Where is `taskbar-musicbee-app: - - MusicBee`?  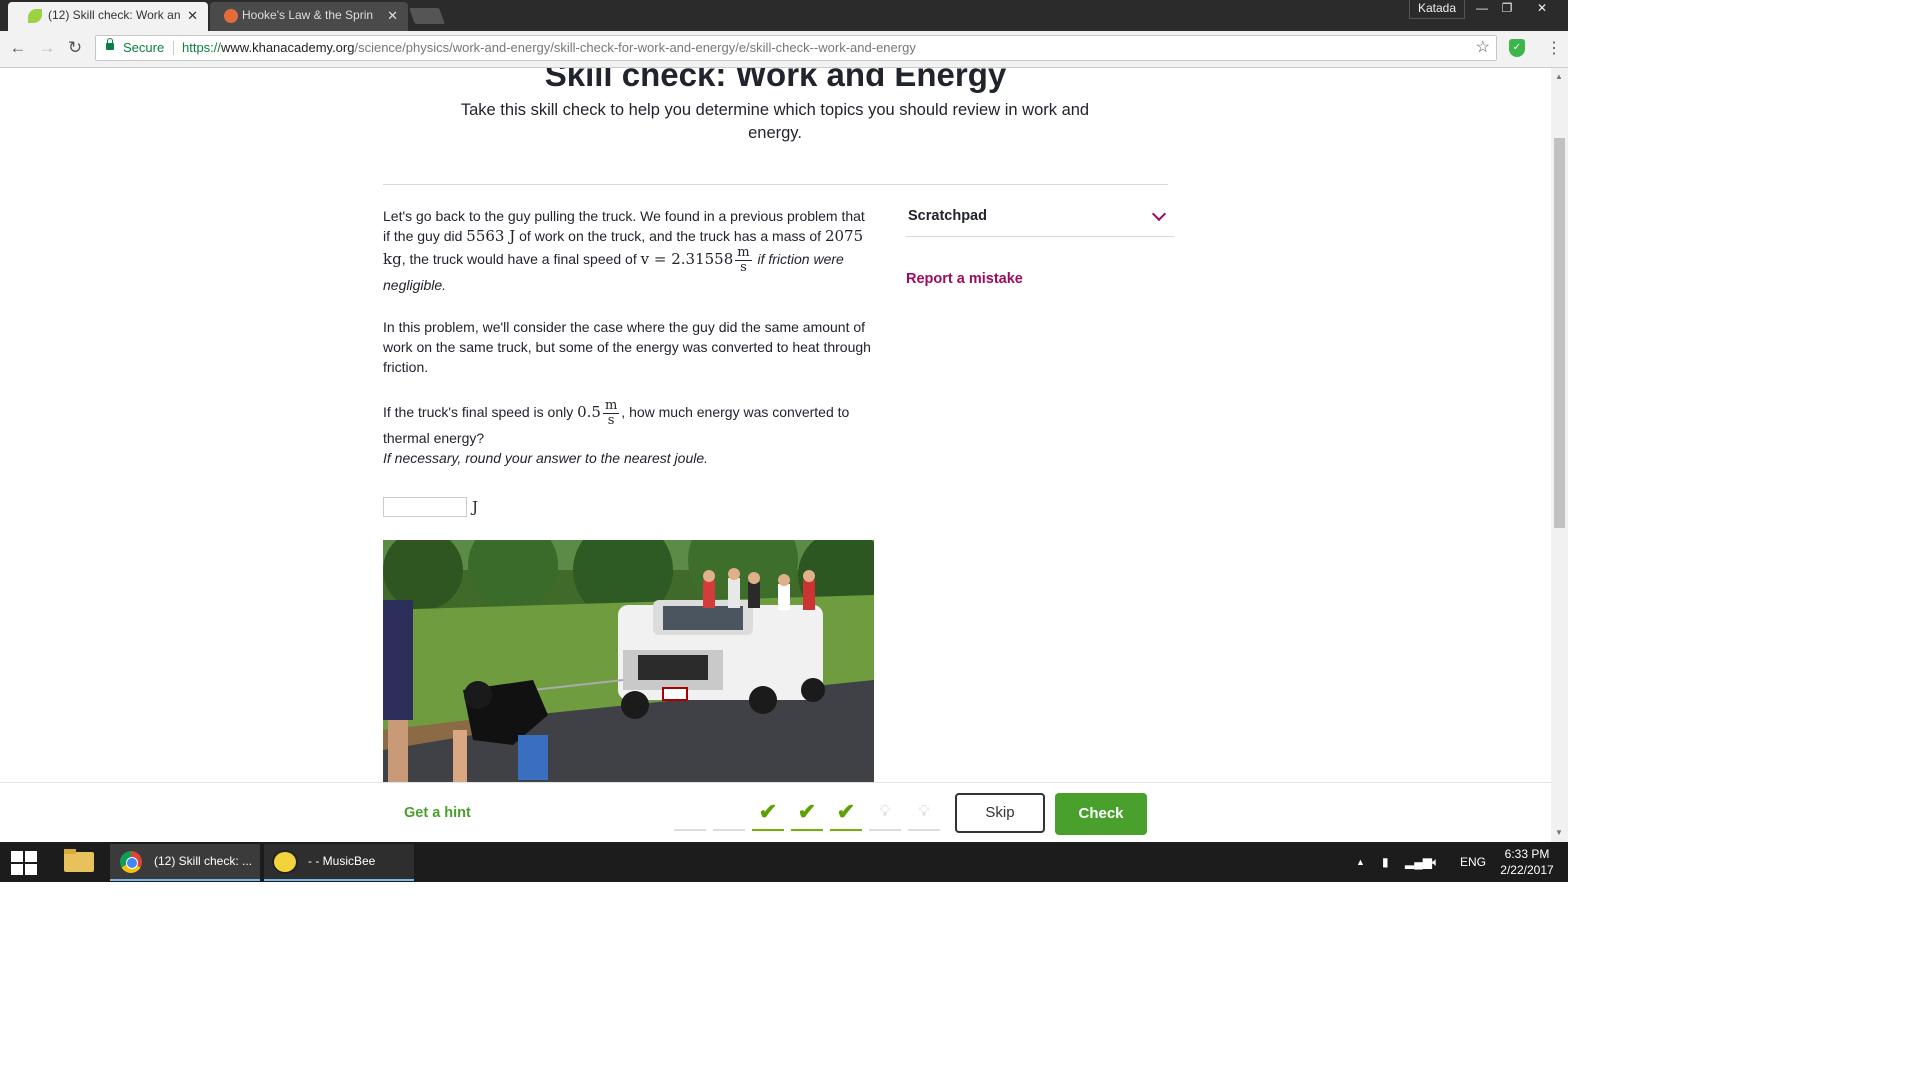
taskbar-musicbee-app: - - MusicBee is located at coordinates (339, 862).